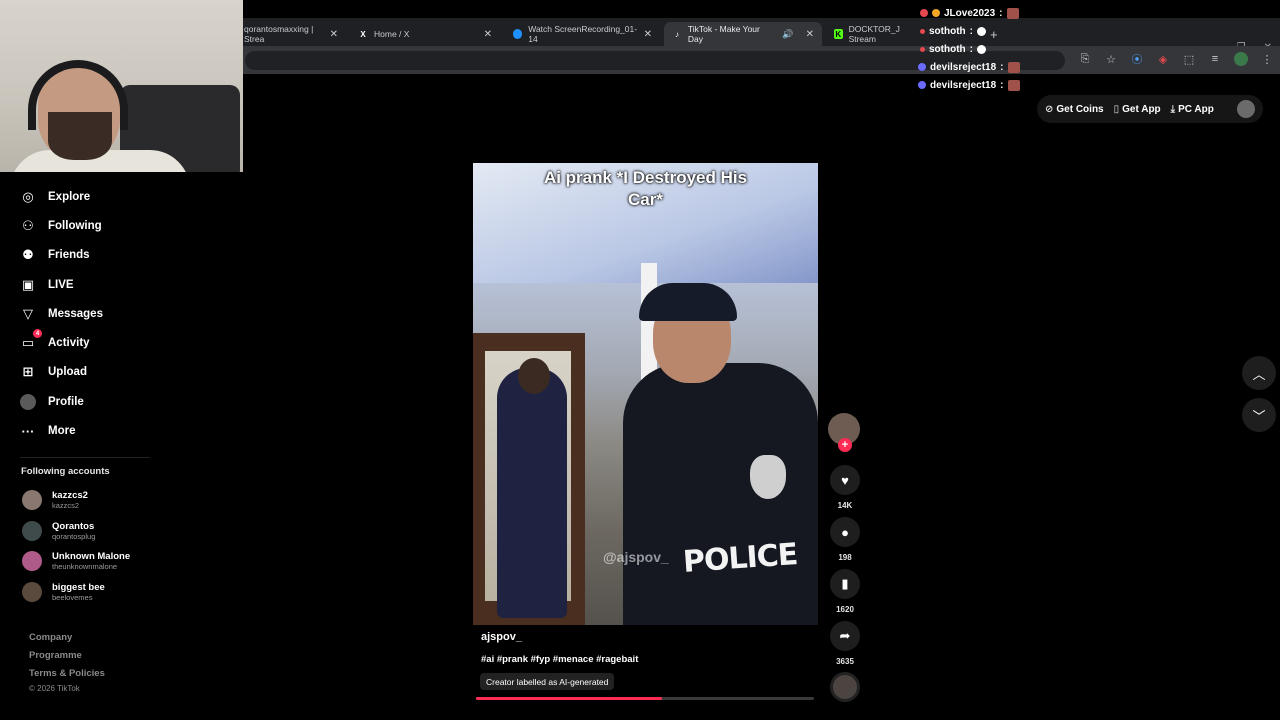 Image resolution: width=1280 pixels, height=720 pixels. What do you see at coordinates (55, 500) in the screenshot?
I see `following-account: kazzcs2 kazzcs2` at bounding box center [55, 500].